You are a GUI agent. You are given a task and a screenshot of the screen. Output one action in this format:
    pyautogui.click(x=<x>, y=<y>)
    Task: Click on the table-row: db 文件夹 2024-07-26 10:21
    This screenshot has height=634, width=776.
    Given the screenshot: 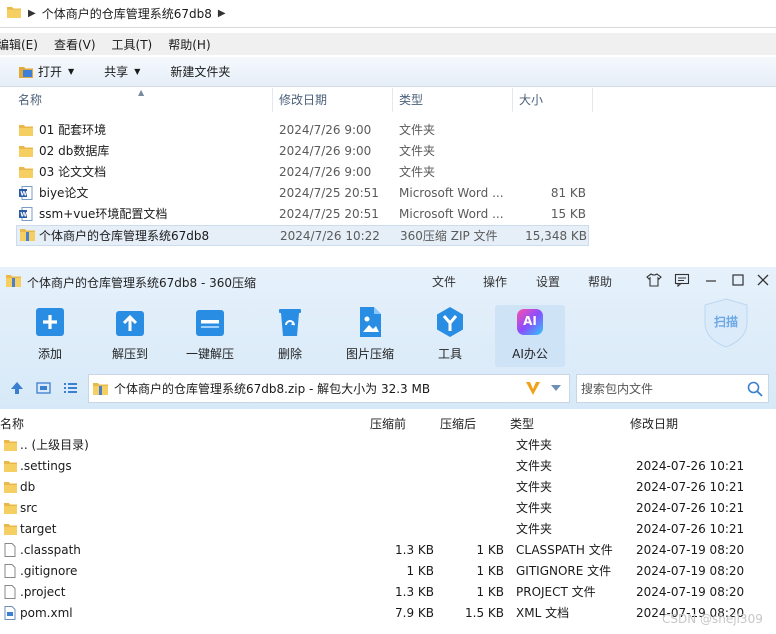 What is the action you would take?
    pyautogui.click(x=388, y=487)
    